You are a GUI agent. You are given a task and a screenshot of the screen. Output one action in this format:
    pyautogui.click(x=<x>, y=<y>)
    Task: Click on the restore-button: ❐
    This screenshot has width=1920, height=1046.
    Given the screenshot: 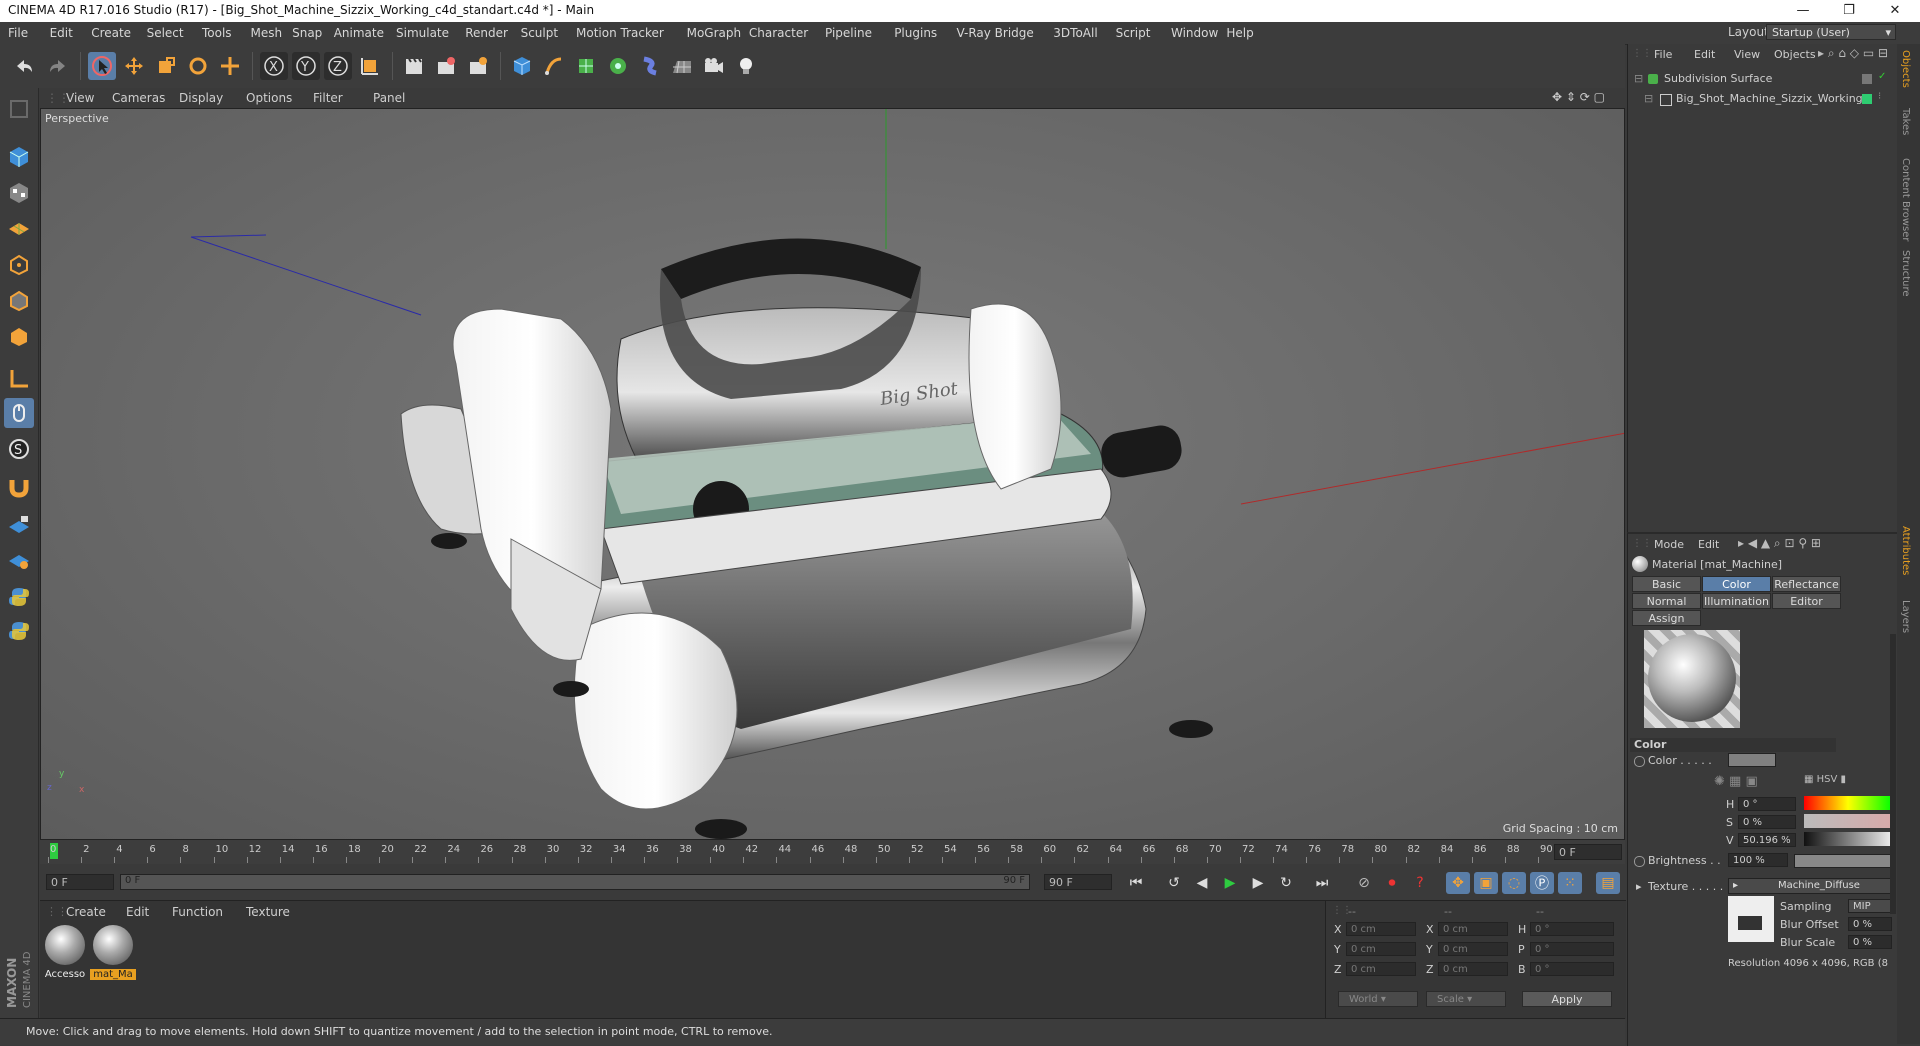 What is the action you would take?
    pyautogui.click(x=1849, y=11)
    